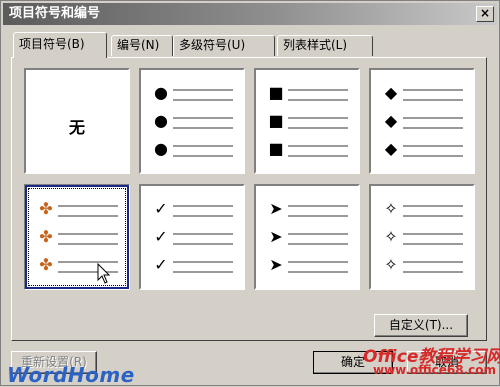 This screenshot has height=387, width=500. I want to click on tab-multilevel: 多级符号(U), so click(224, 45).